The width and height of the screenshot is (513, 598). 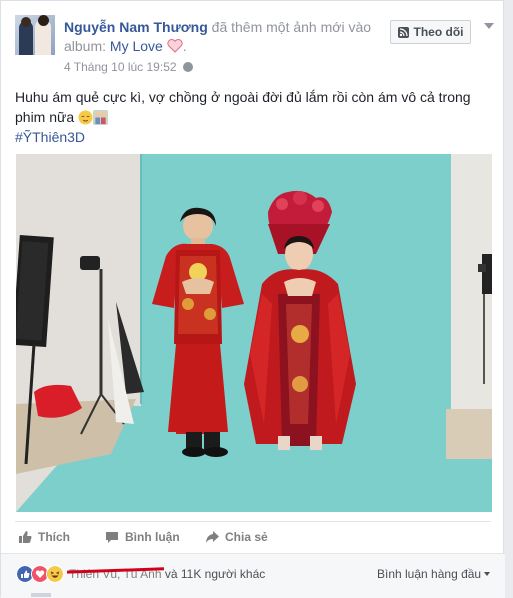 What do you see at coordinates (213, 574) in the screenshot?
I see `reaction-others: và 11K người khác` at bounding box center [213, 574].